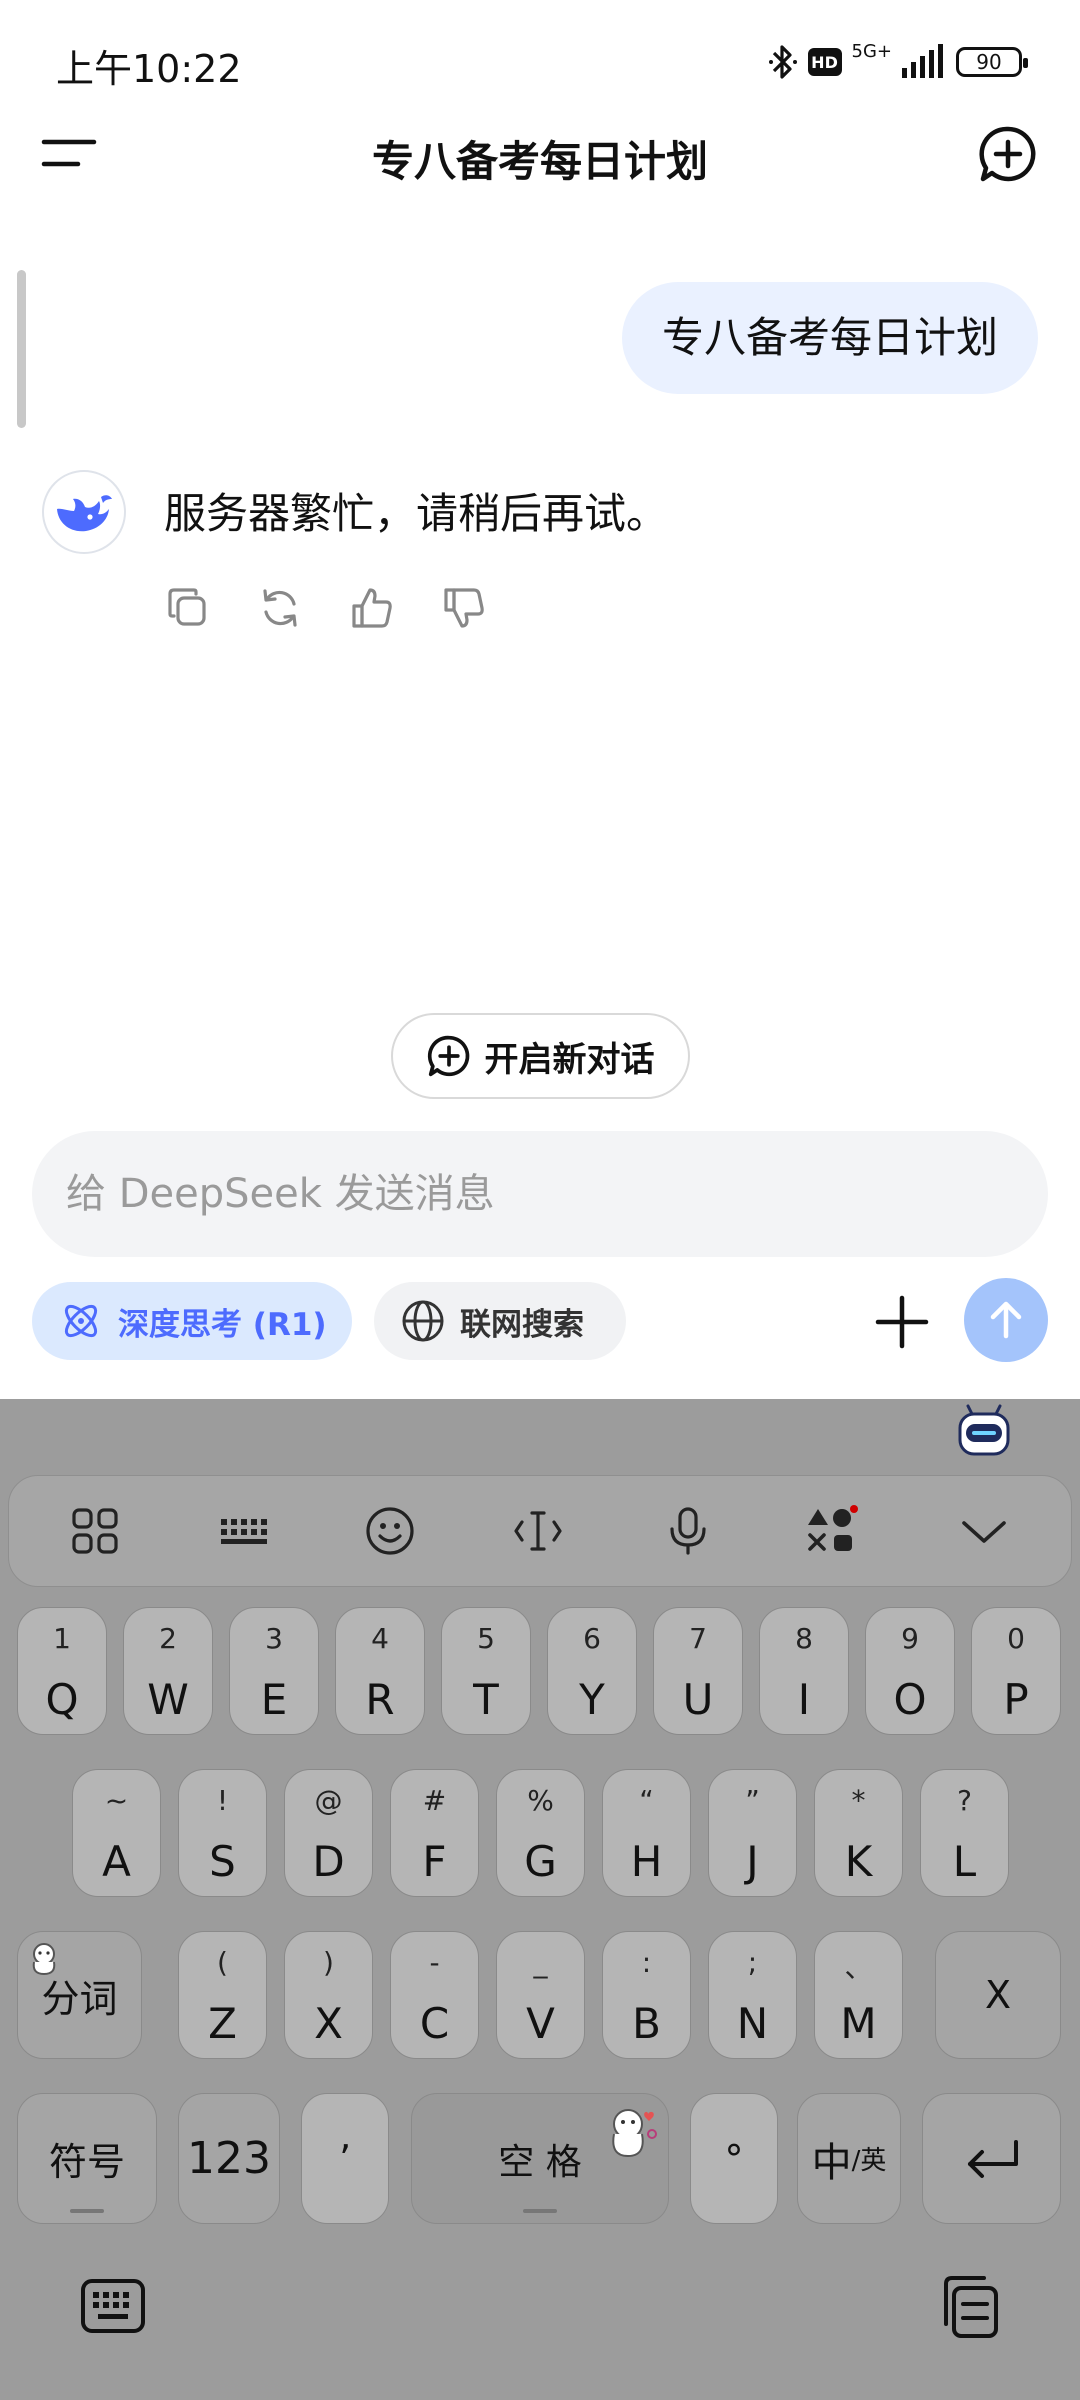 The height and width of the screenshot is (2400, 1080). I want to click on key-primary-label: Z, so click(222, 2023).